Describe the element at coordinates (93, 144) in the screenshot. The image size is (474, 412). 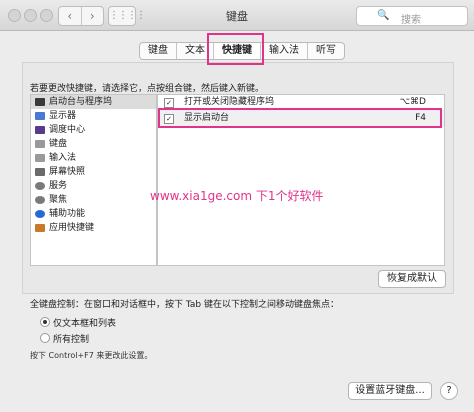
I see `category-keyboard: 键盘` at that location.